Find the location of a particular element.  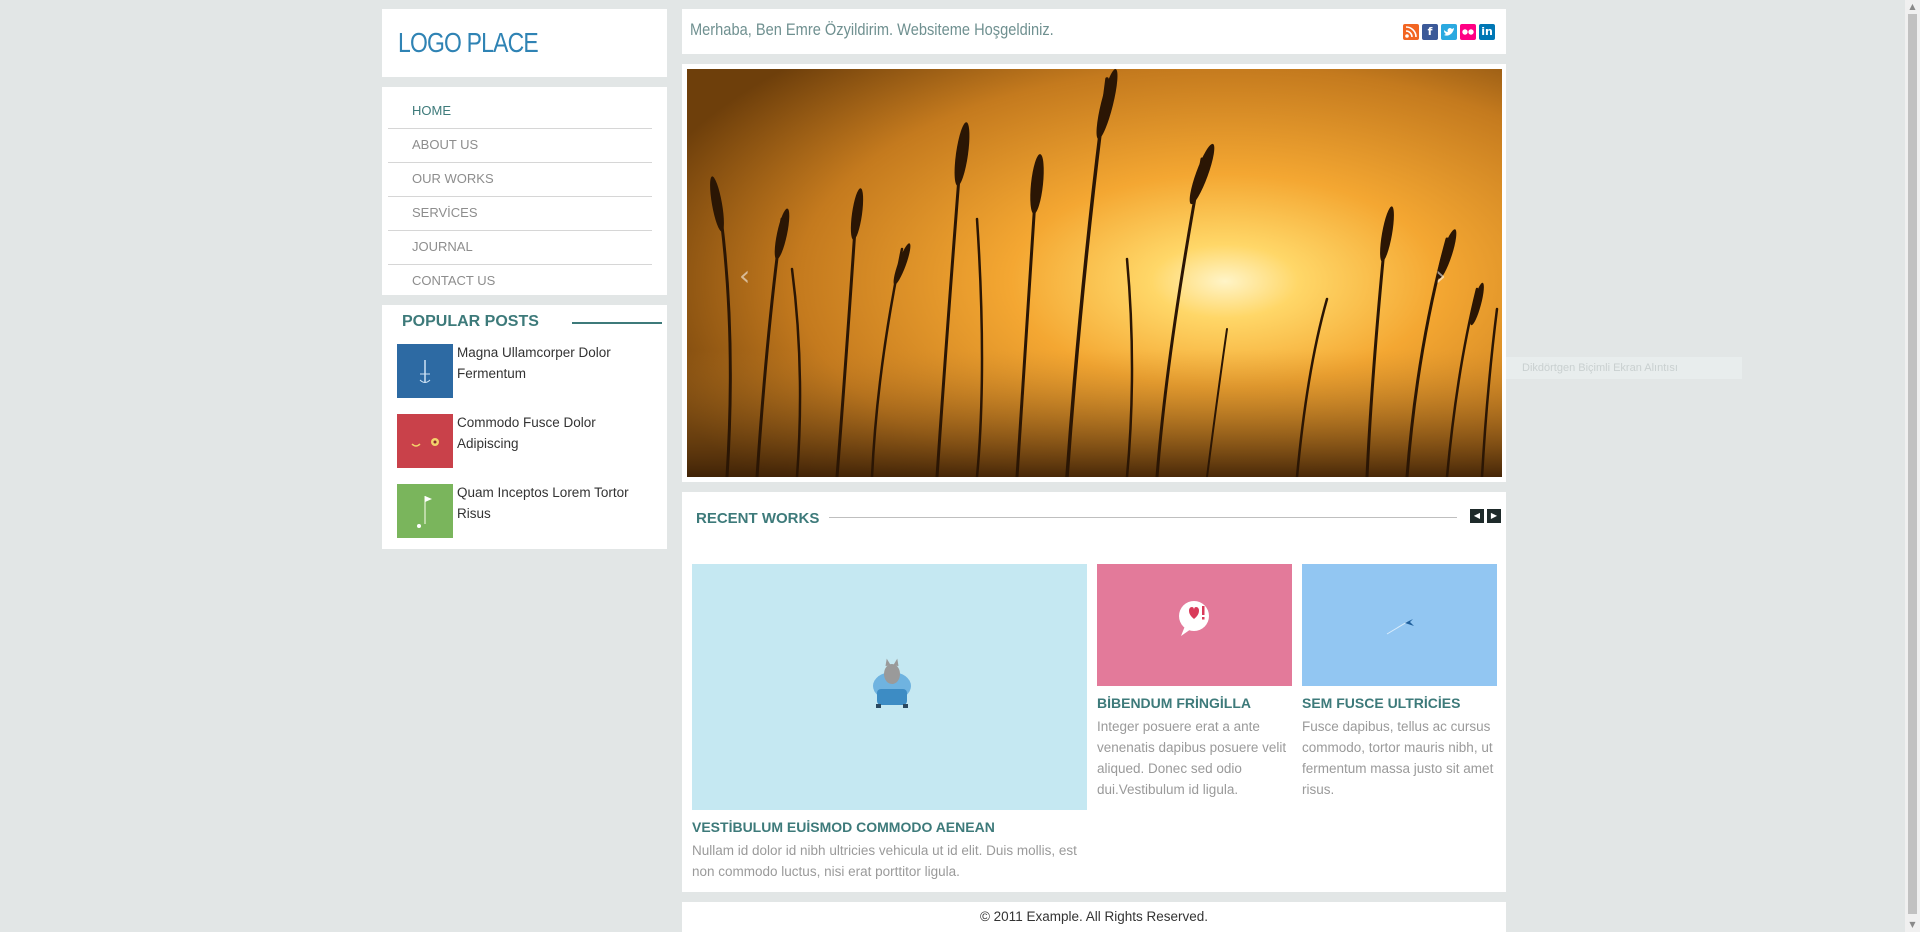

work-title: BİBENDUM FRİNGİLLA is located at coordinates (1174, 703).